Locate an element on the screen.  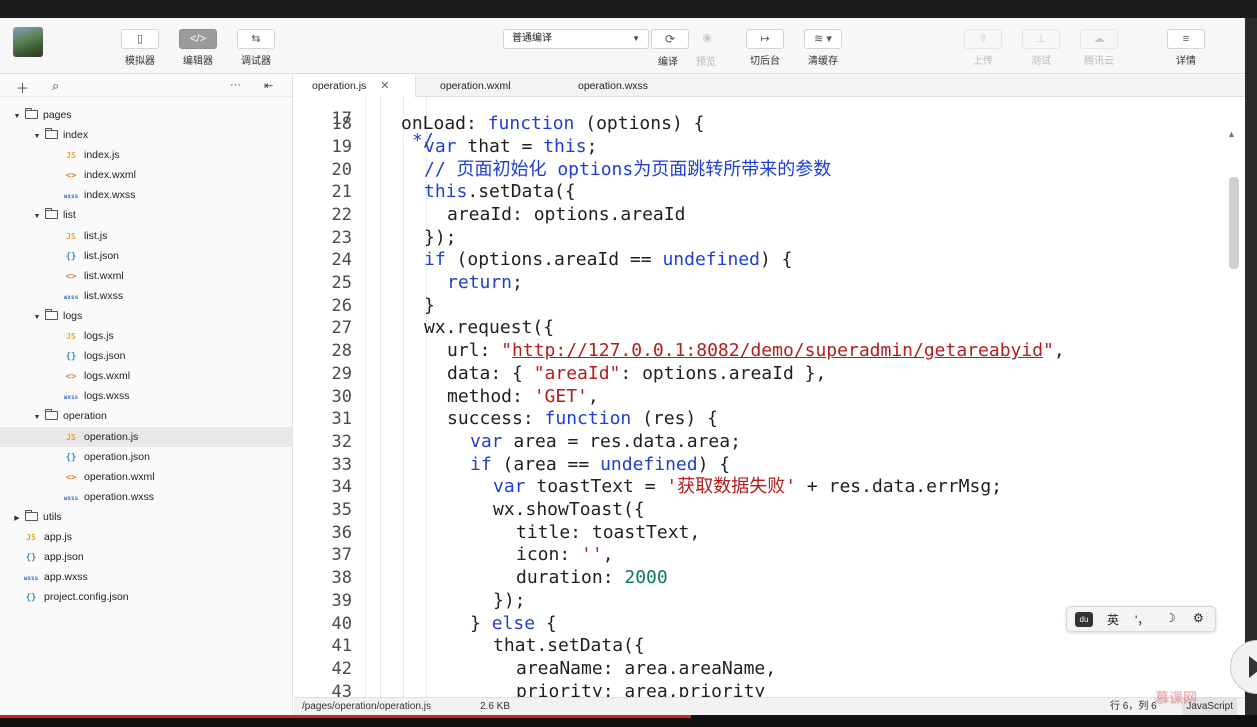
compile-mode-select: 普通编译 ▼ is located at coordinates (576, 39).